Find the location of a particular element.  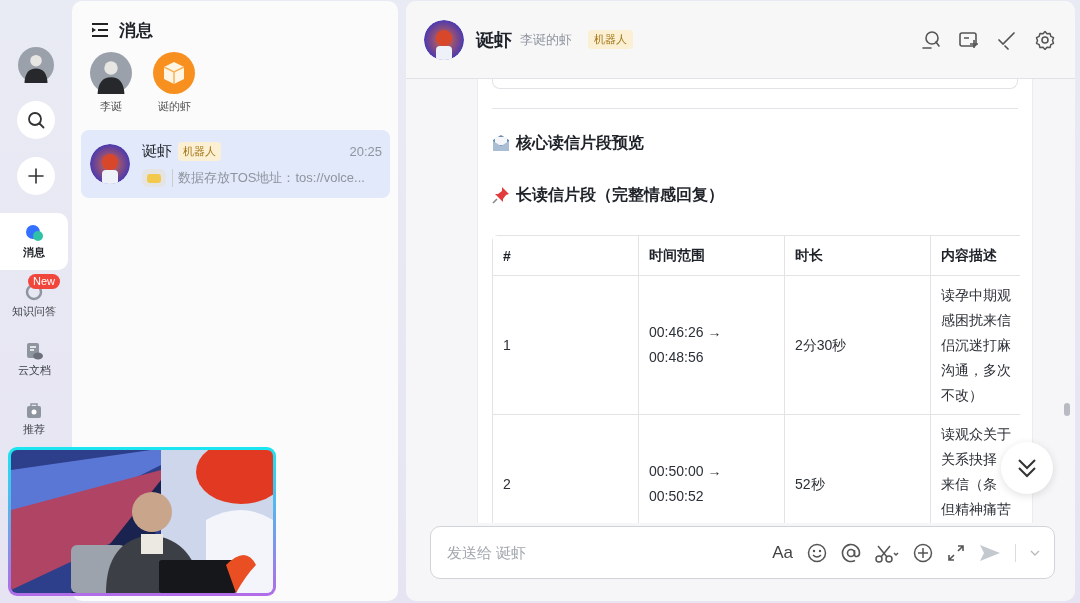

column-header: # is located at coordinates (565, 255).